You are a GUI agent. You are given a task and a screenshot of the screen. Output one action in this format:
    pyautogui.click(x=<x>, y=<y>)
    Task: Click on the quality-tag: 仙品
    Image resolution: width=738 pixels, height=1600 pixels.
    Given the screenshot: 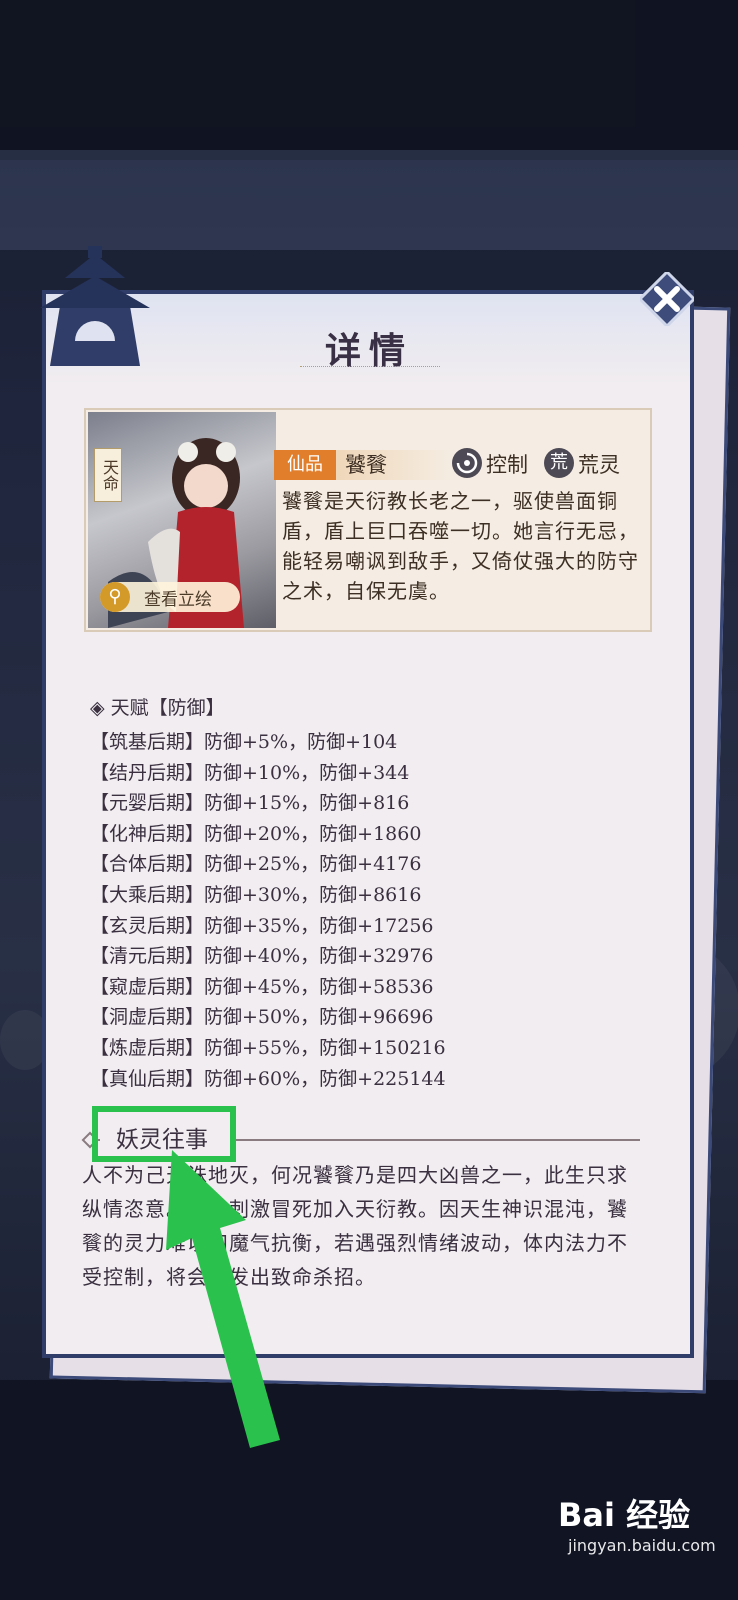 What is the action you would take?
    pyautogui.click(x=305, y=465)
    